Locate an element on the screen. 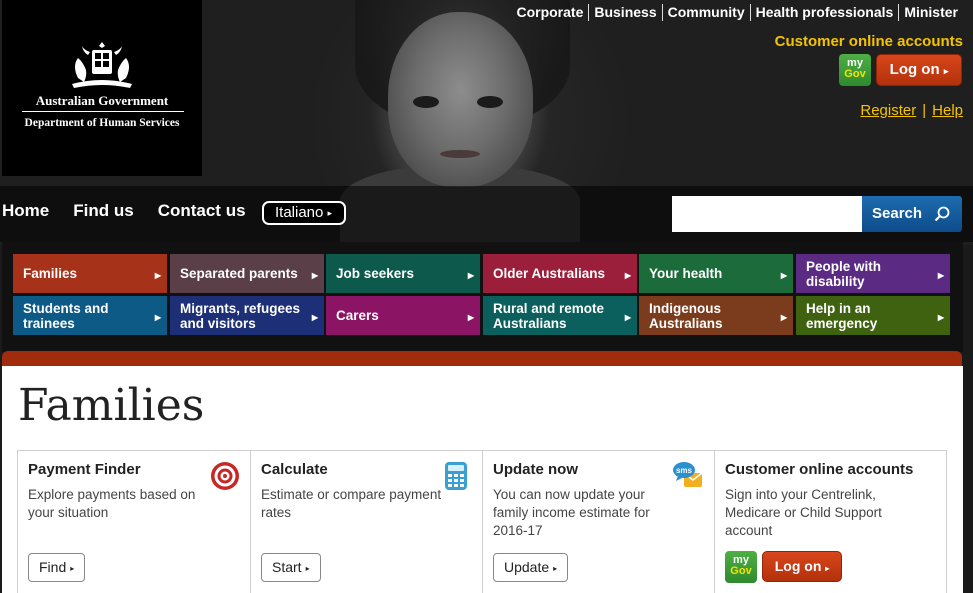 The image size is (973, 593). category-students-and-trainees: Students and trainees ▶ is located at coordinates (90, 315).